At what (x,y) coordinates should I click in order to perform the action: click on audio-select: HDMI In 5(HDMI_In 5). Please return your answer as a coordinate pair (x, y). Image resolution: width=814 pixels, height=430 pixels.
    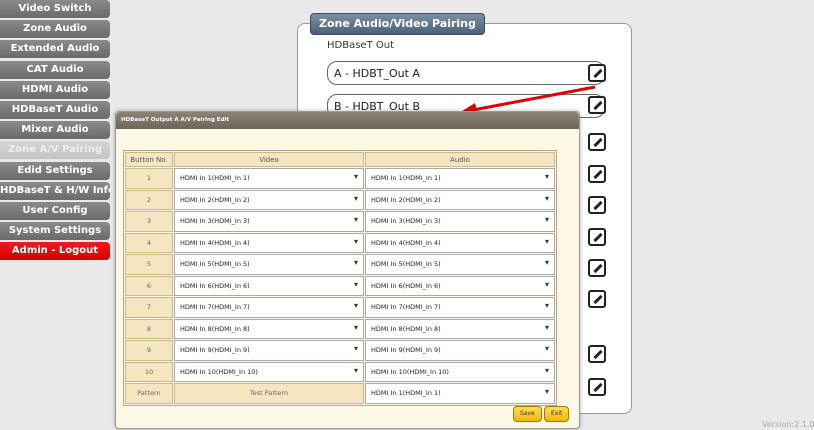
    Looking at the image, I should click on (460, 264).